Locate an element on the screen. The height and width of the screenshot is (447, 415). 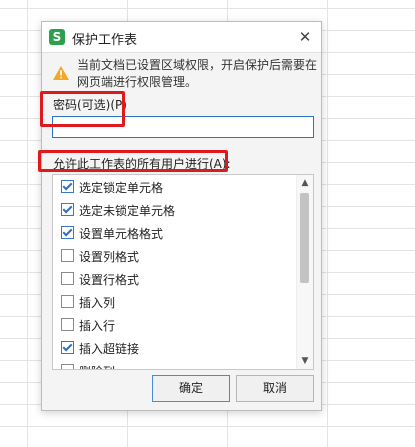
permission-item: 插入列 is located at coordinates (175, 301).